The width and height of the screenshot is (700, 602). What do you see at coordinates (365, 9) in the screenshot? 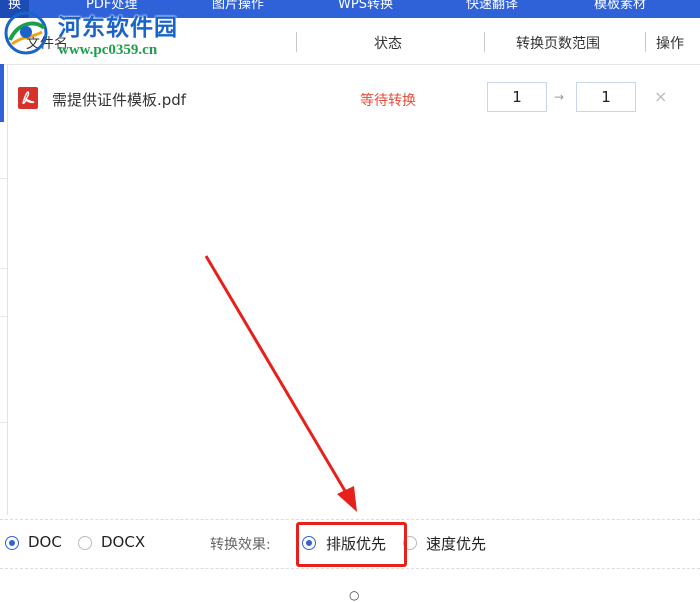
I see `tab-wps-convert: WPS转换` at bounding box center [365, 9].